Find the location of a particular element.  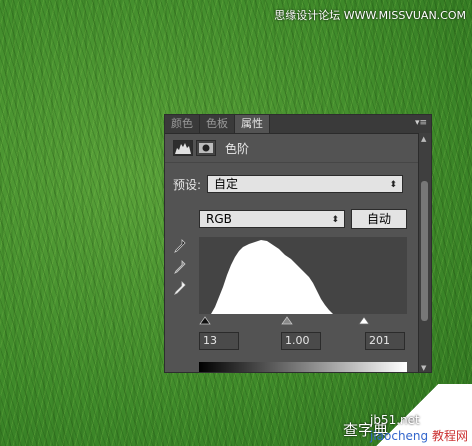

preset-row: 预设: 自定 ⬍ is located at coordinates (288, 184).